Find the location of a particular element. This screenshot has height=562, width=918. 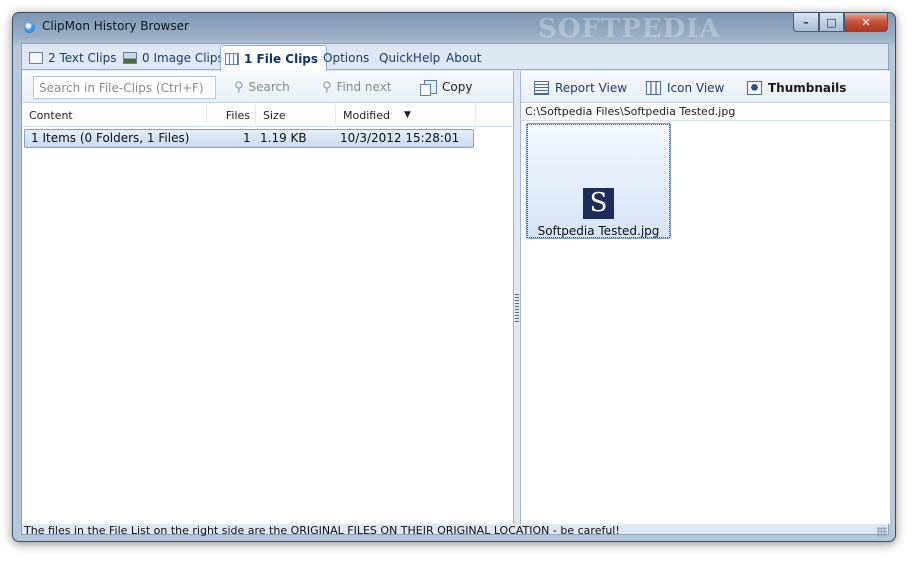

tab-label: 0 Image Clips is located at coordinates (183, 58).